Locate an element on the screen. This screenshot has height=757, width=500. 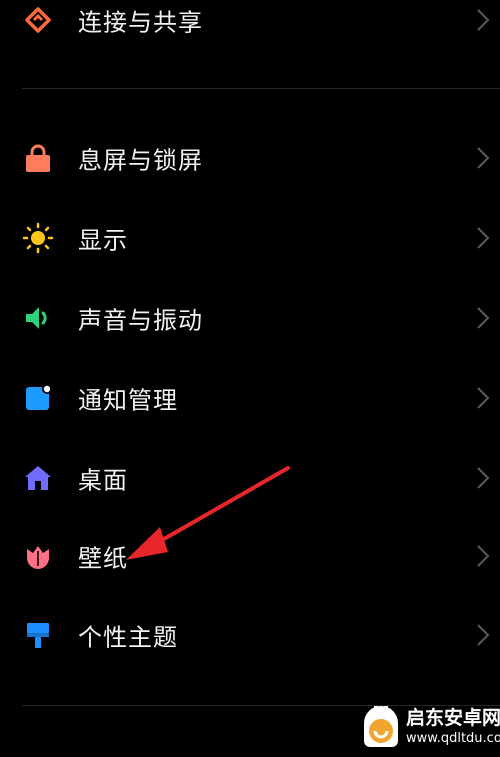
settings-item-themes: 个性主题 is located at coordinates (250, 635).